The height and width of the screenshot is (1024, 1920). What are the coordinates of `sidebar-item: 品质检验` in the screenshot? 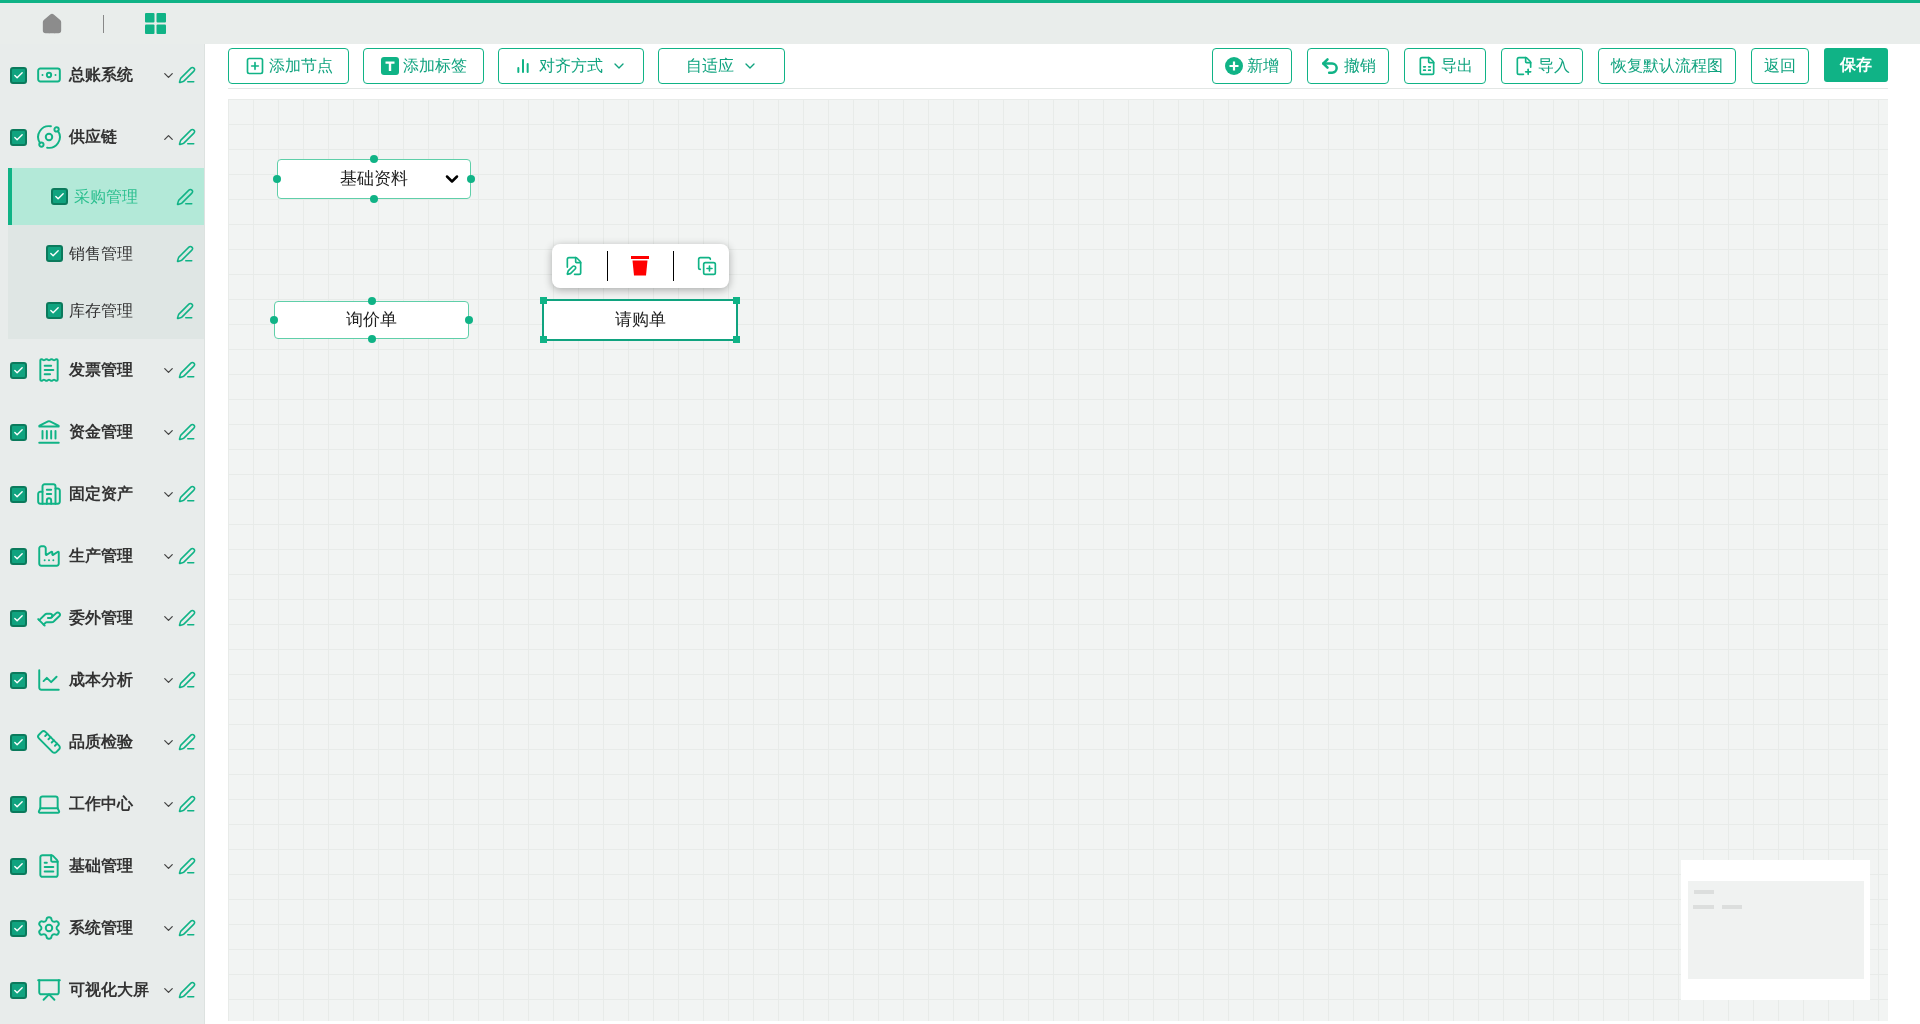 It's located at (102, 742).